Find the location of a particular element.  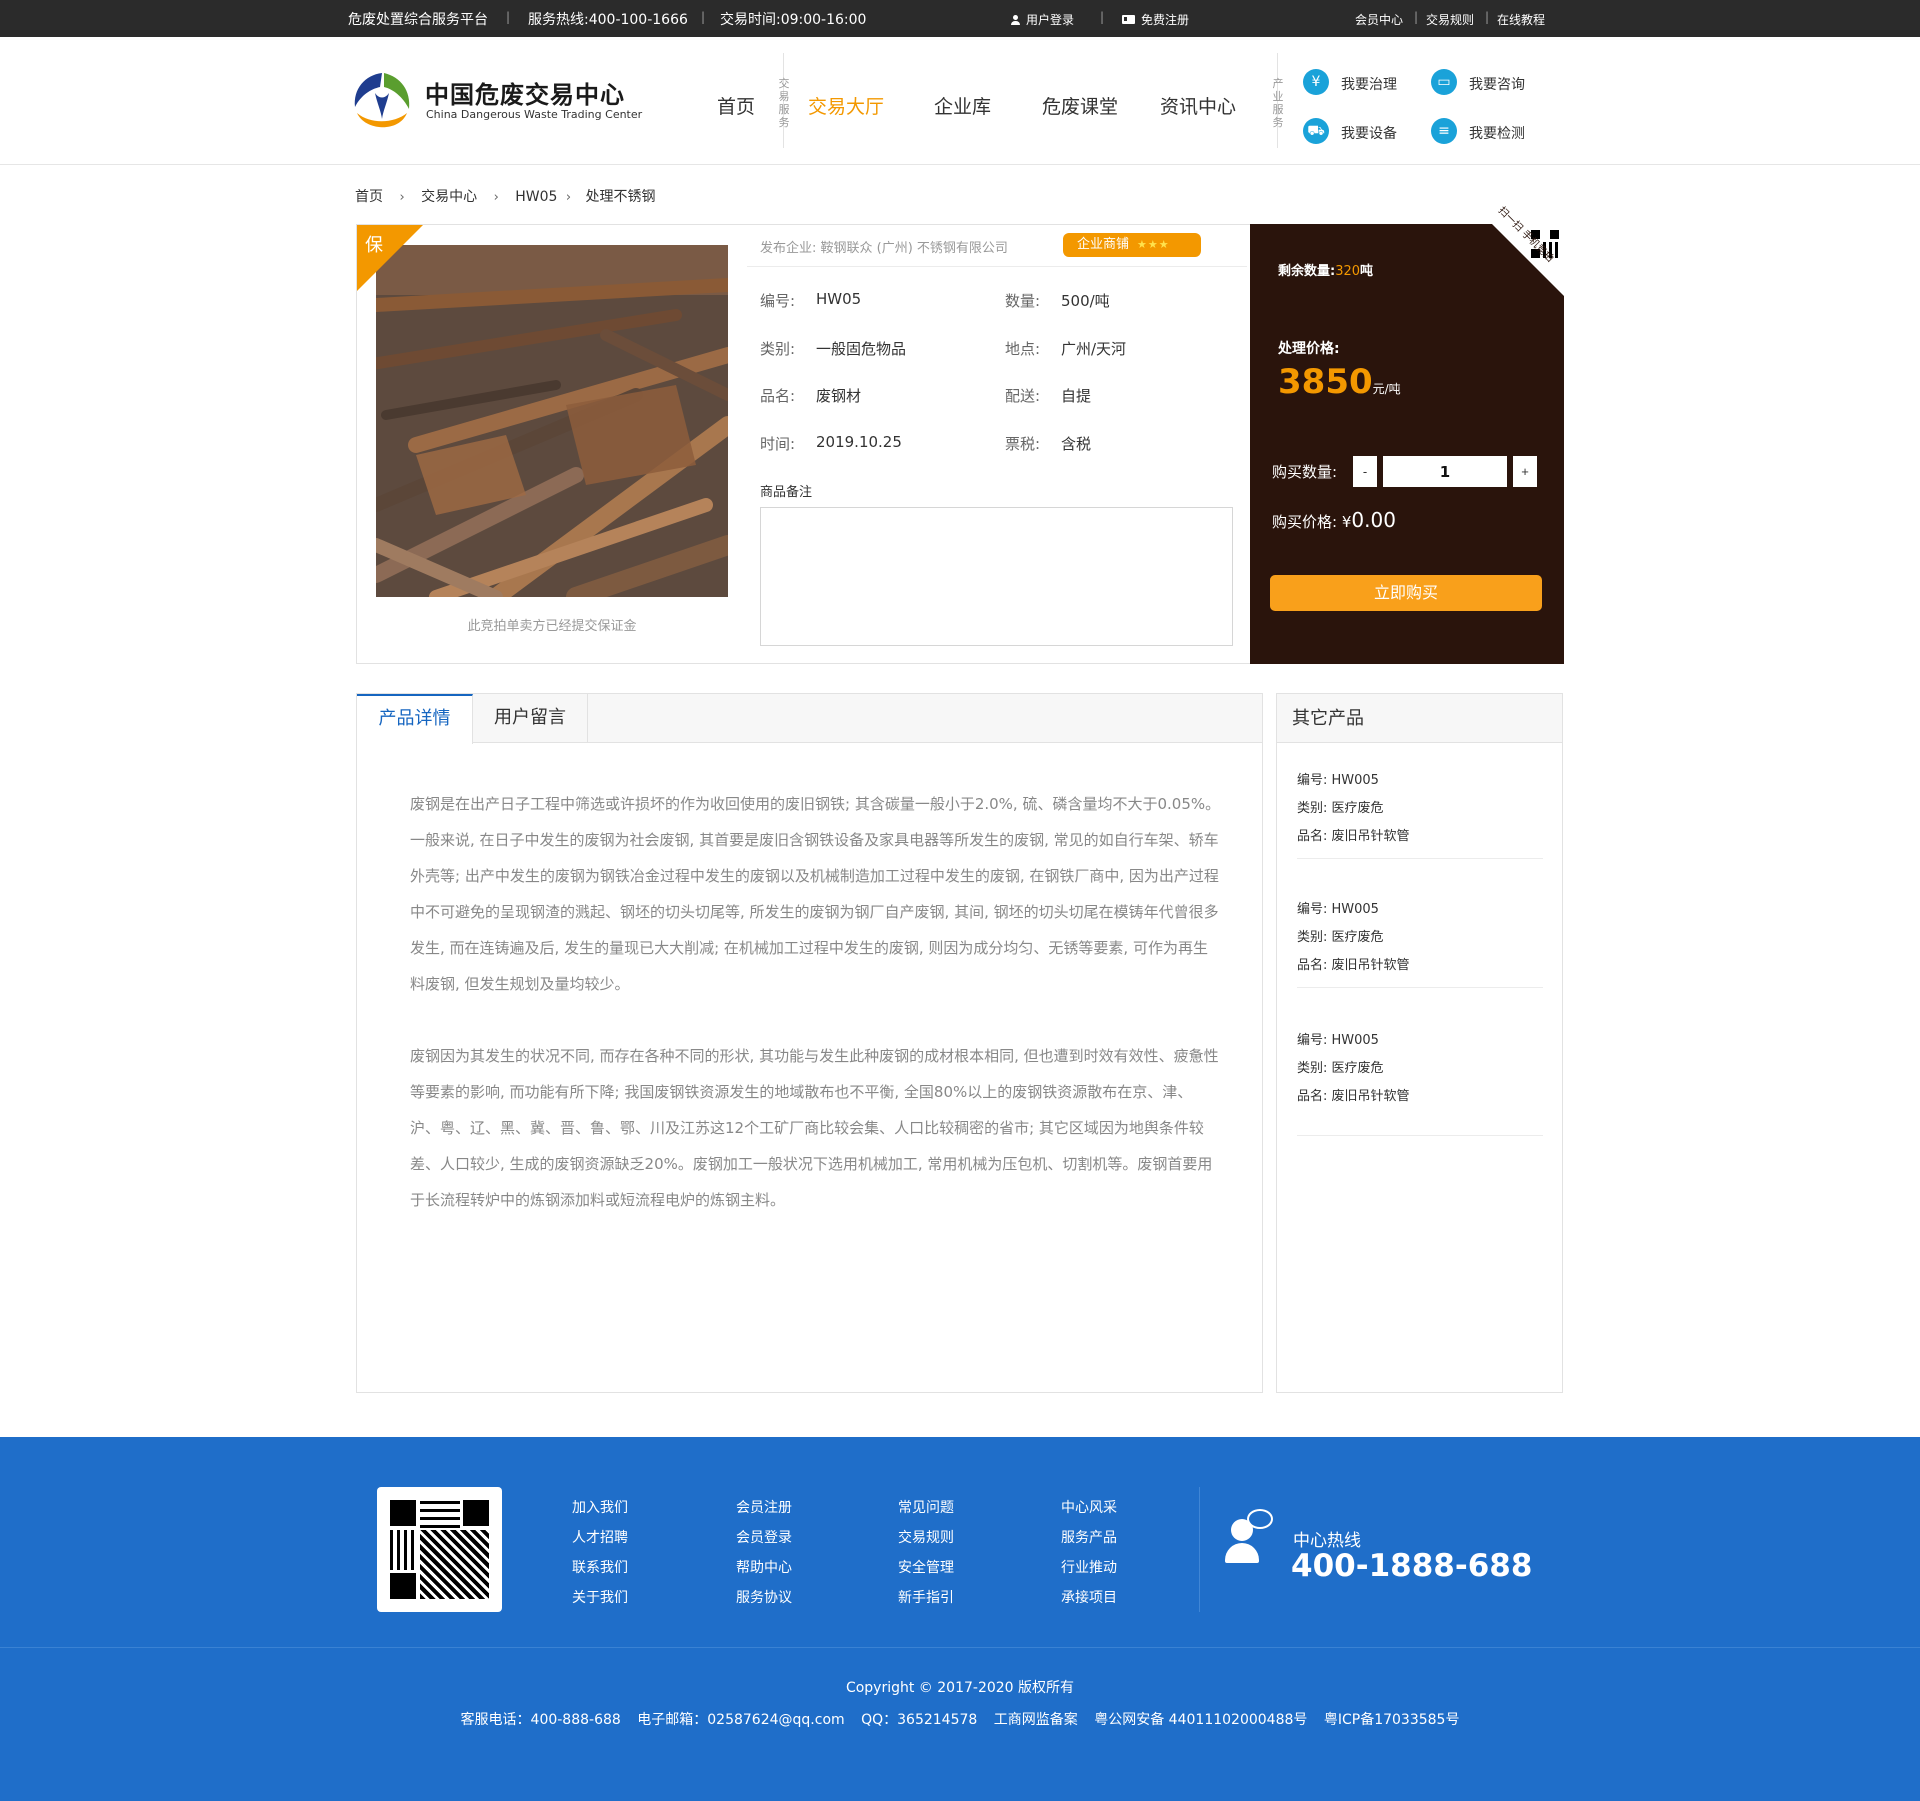

field-delivery: 配送: 自提 is located at coordinates (1048, 396).